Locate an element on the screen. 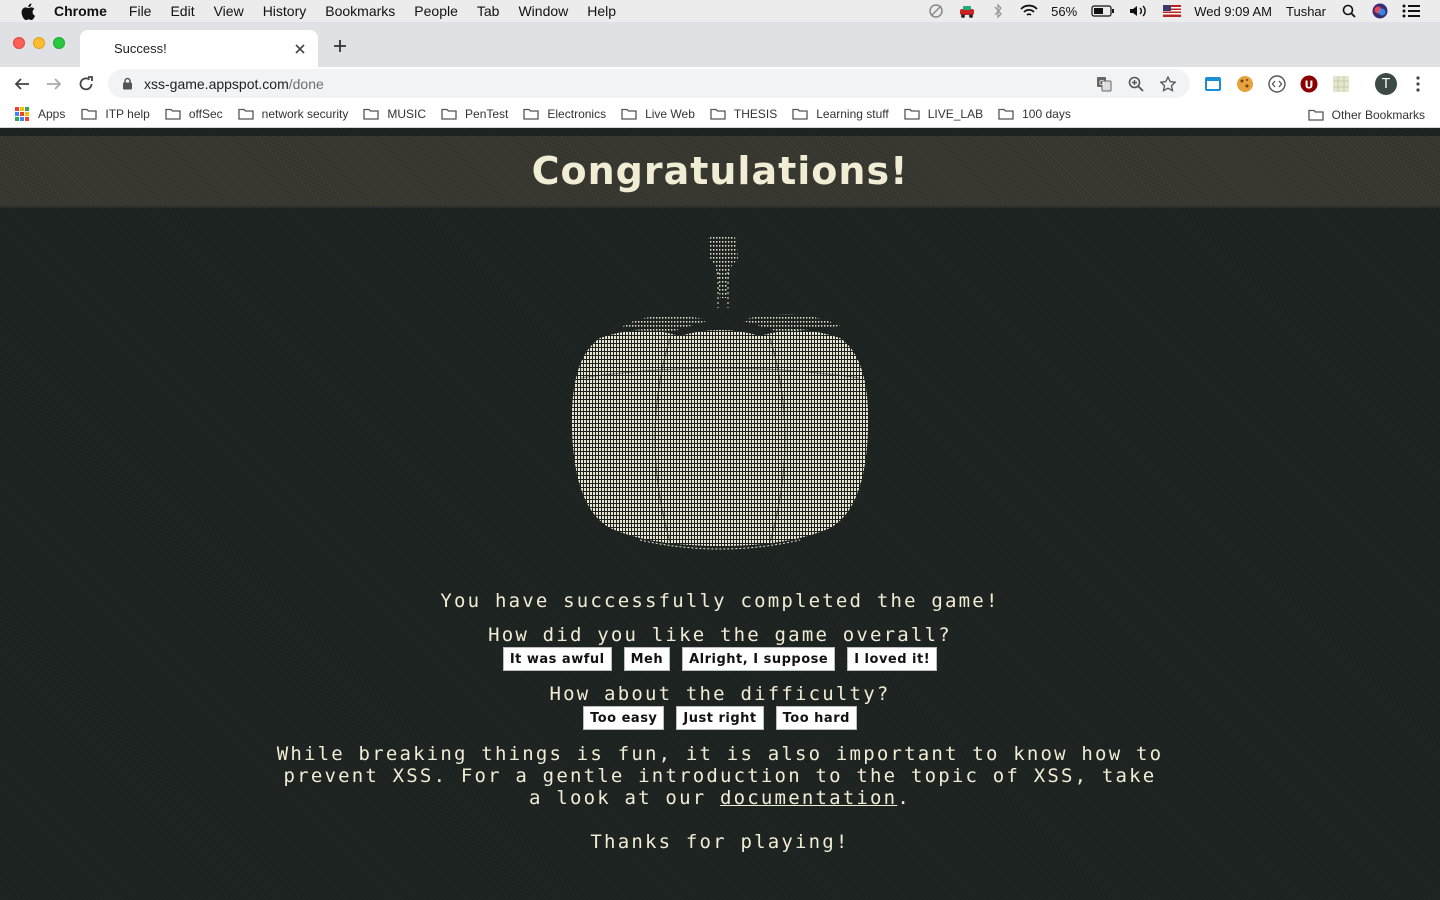  wifi-icon is located at coordinates (1029, 11).